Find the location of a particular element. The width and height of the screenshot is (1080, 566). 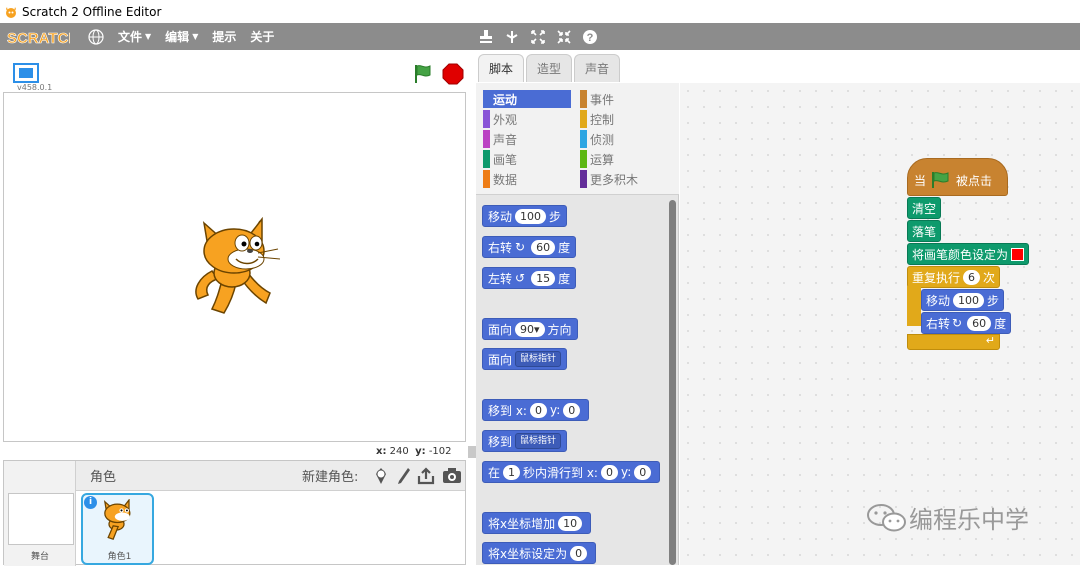

sprite-thumbnail: i 角色1 is located at coordinates (117, 529).